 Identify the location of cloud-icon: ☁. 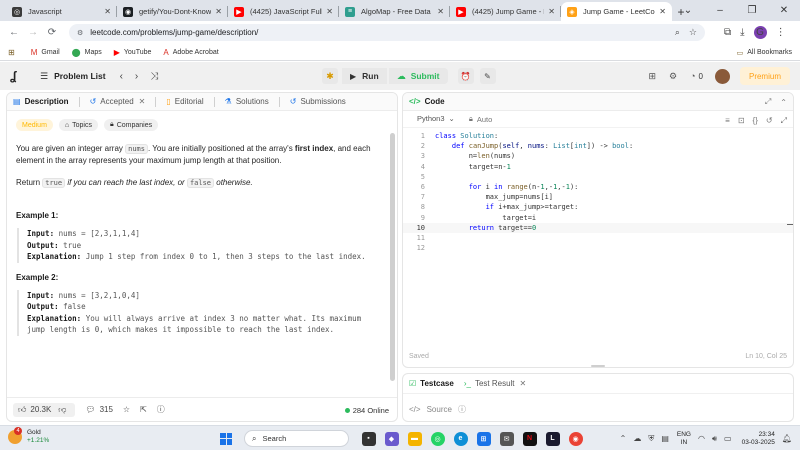
(637, 438).